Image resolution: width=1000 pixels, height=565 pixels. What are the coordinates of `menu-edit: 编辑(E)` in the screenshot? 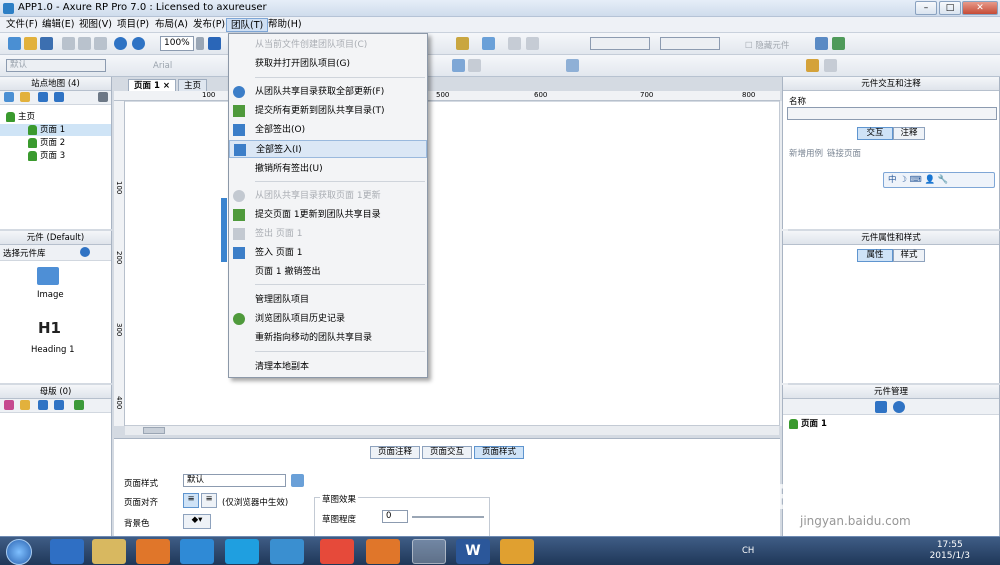 It's located at (58, 25).